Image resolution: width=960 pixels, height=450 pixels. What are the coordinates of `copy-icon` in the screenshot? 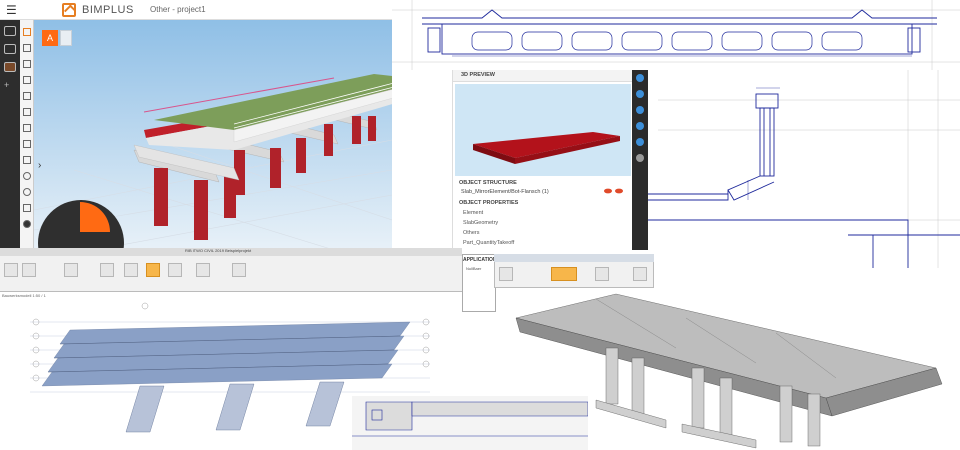 It's located at (27, 112).